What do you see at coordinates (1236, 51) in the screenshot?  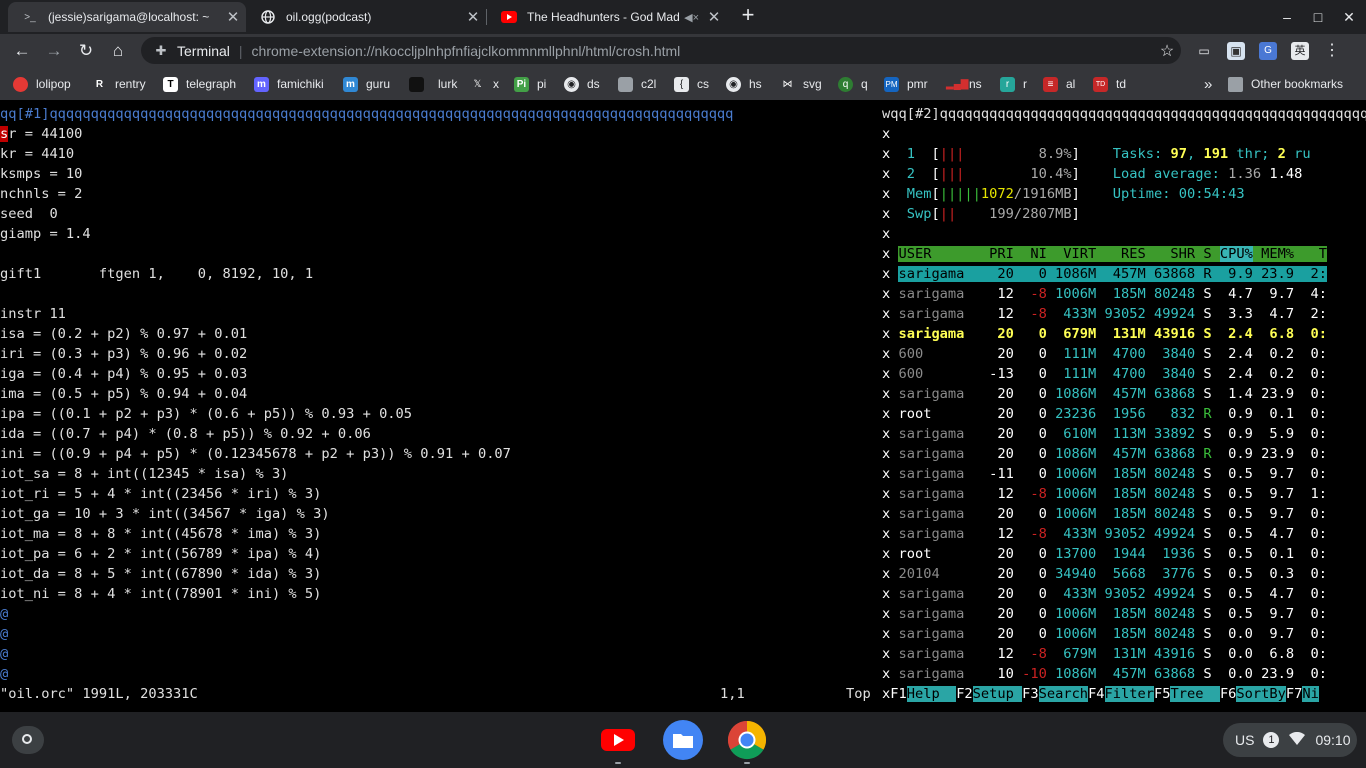 I see `image-extension-icon: ▣` at bounding box center [1236, 51].